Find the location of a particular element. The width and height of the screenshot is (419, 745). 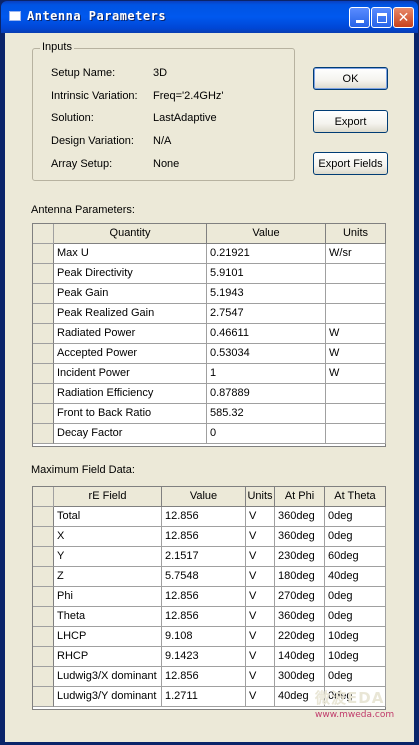

table-cell: 2.7547 is located at coordinates (266, 314).